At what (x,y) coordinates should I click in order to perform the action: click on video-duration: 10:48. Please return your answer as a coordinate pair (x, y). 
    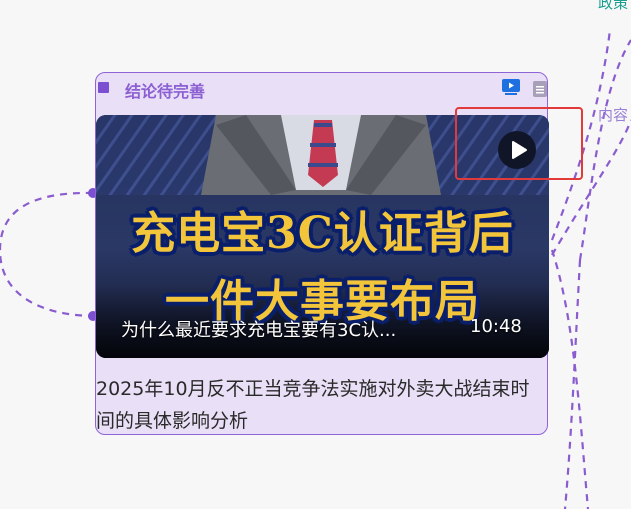
    Looking at the image, I should click on (496, 326).